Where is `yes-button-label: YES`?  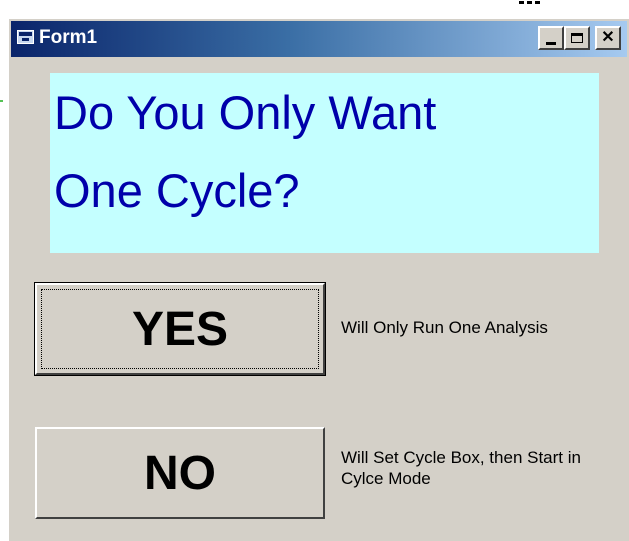
yes-button-label: YES is located at coordinates (180, 329).